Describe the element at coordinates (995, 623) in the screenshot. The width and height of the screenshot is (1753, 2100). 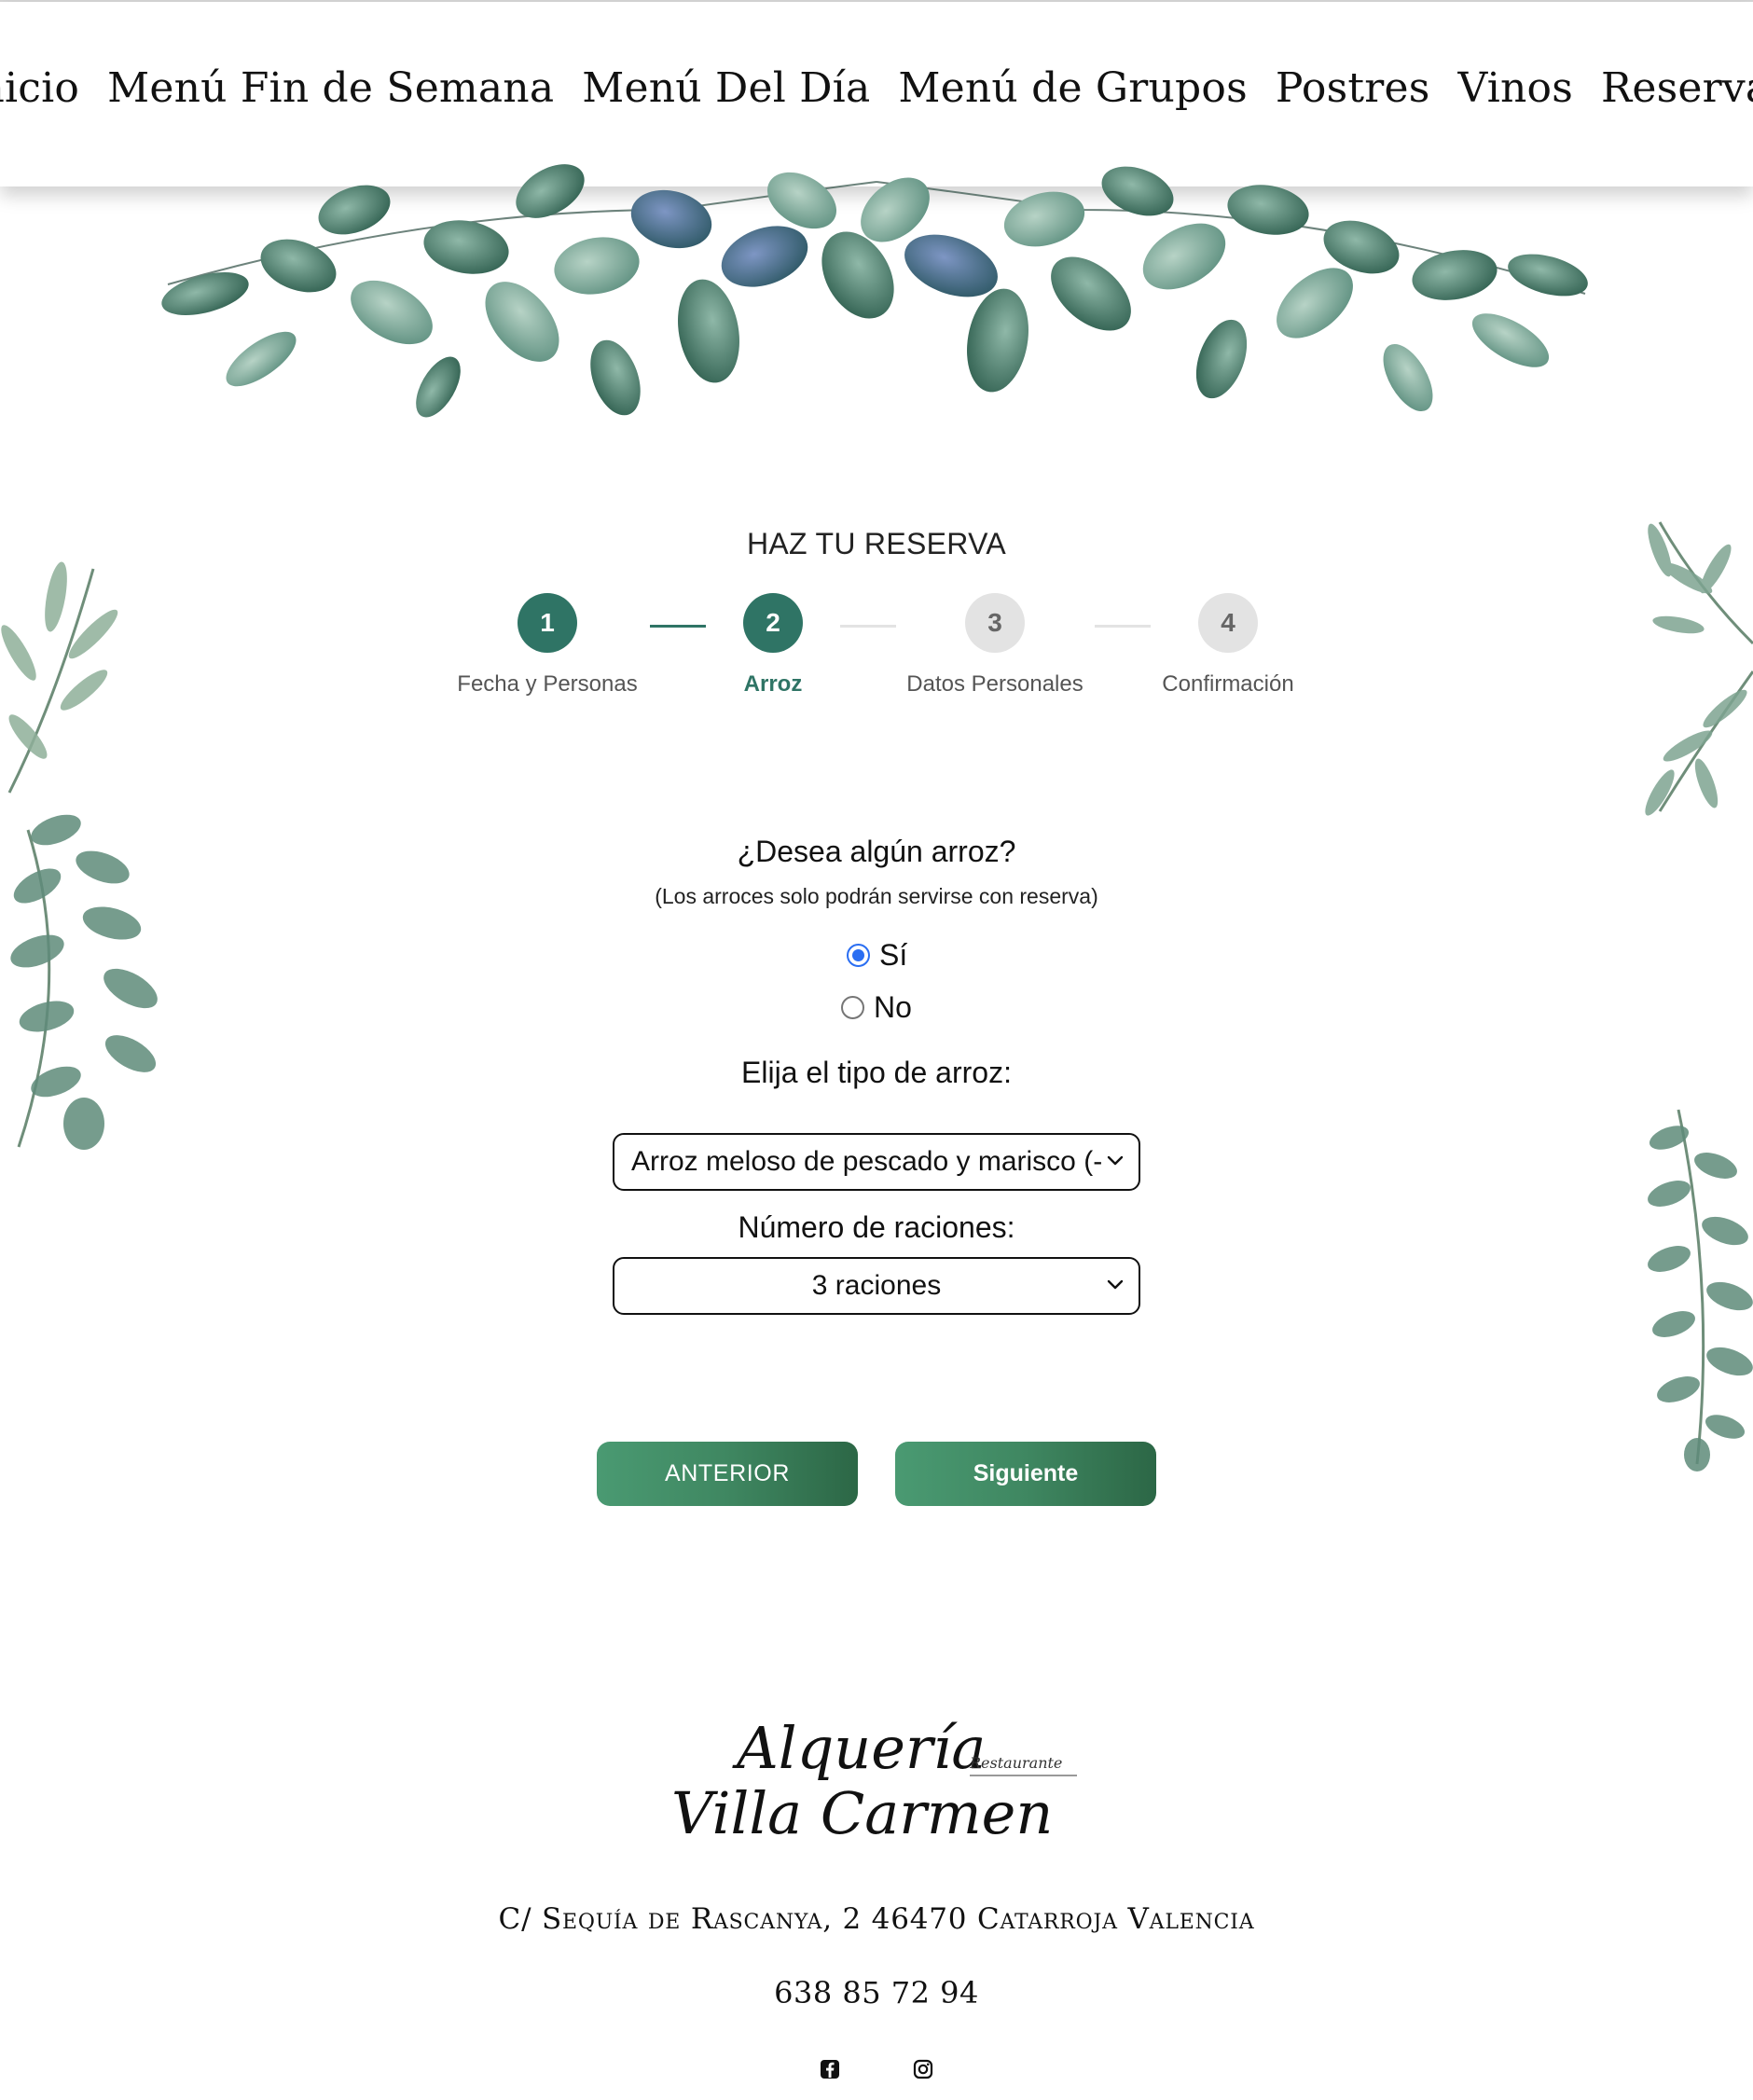
I see `step-3-number: 3` at that location.